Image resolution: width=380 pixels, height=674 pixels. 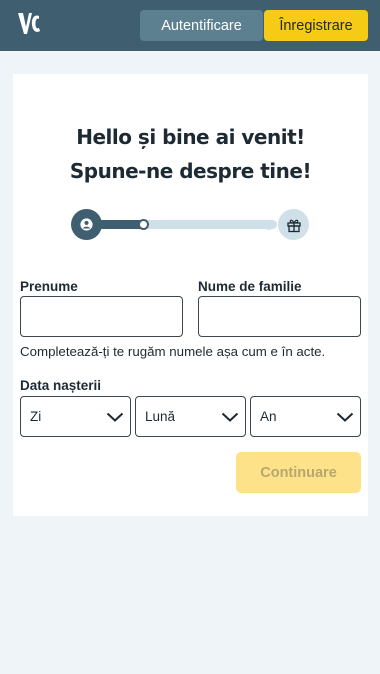 What do you see at coordinates (190, 137) in the screenshot?
I see `title-line-1: Hello și bine ai venit!` at bounding box center [190, 137].